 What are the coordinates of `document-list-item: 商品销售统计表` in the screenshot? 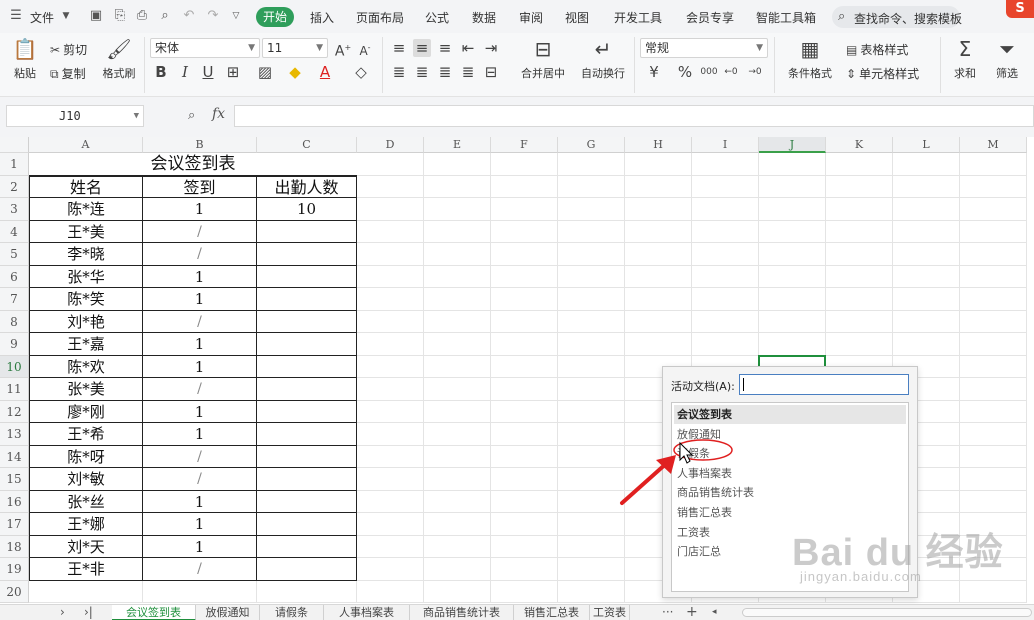 It's located at (790, 492).